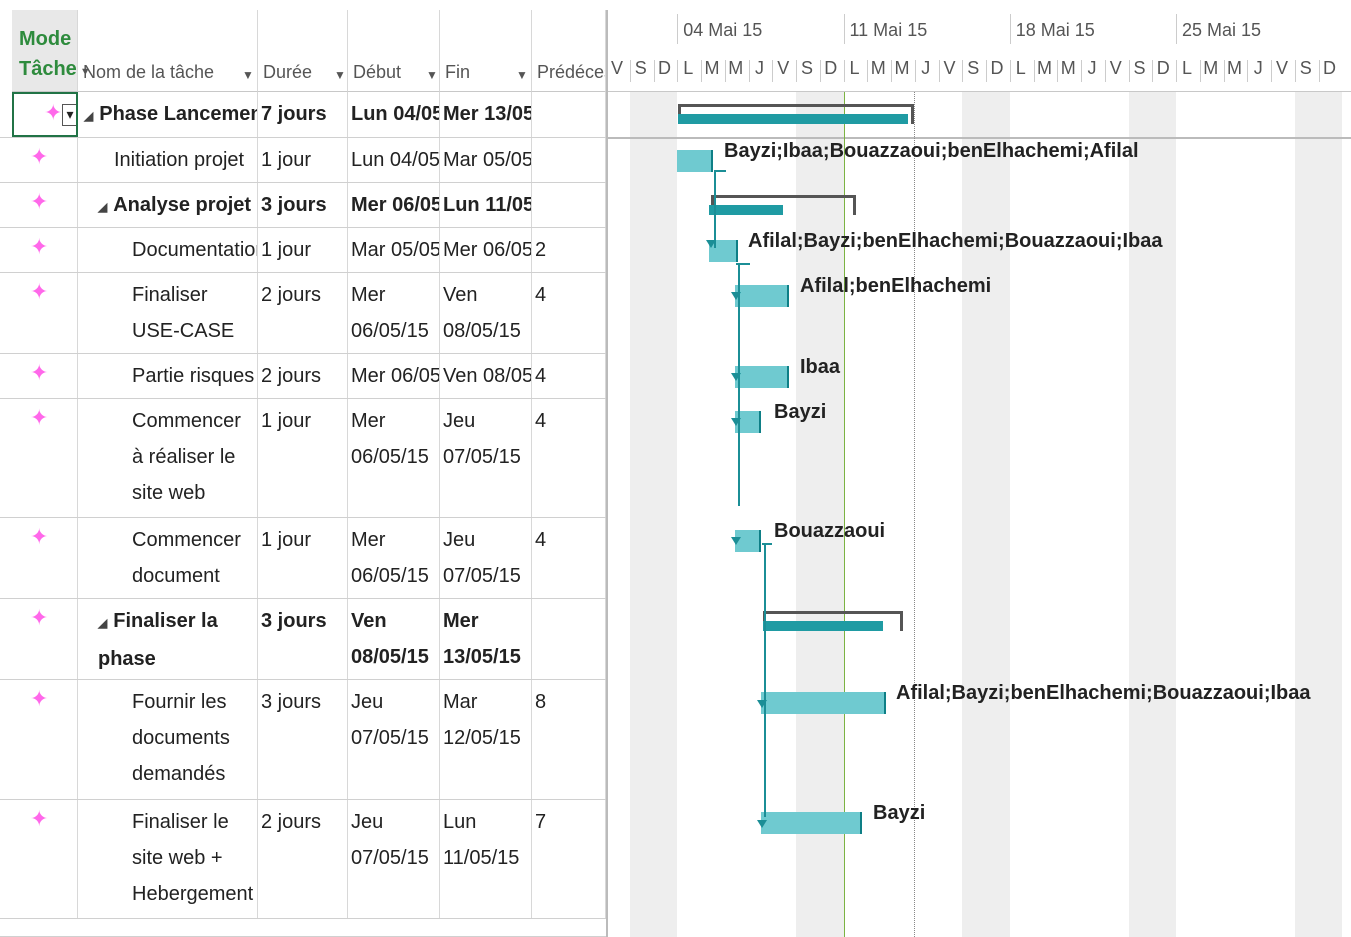 This screenshot has height=937, width=1351. Describe the element at coordinates (168, 160) in the screenshot. I see `cell-name: Initiation projet` at that location.